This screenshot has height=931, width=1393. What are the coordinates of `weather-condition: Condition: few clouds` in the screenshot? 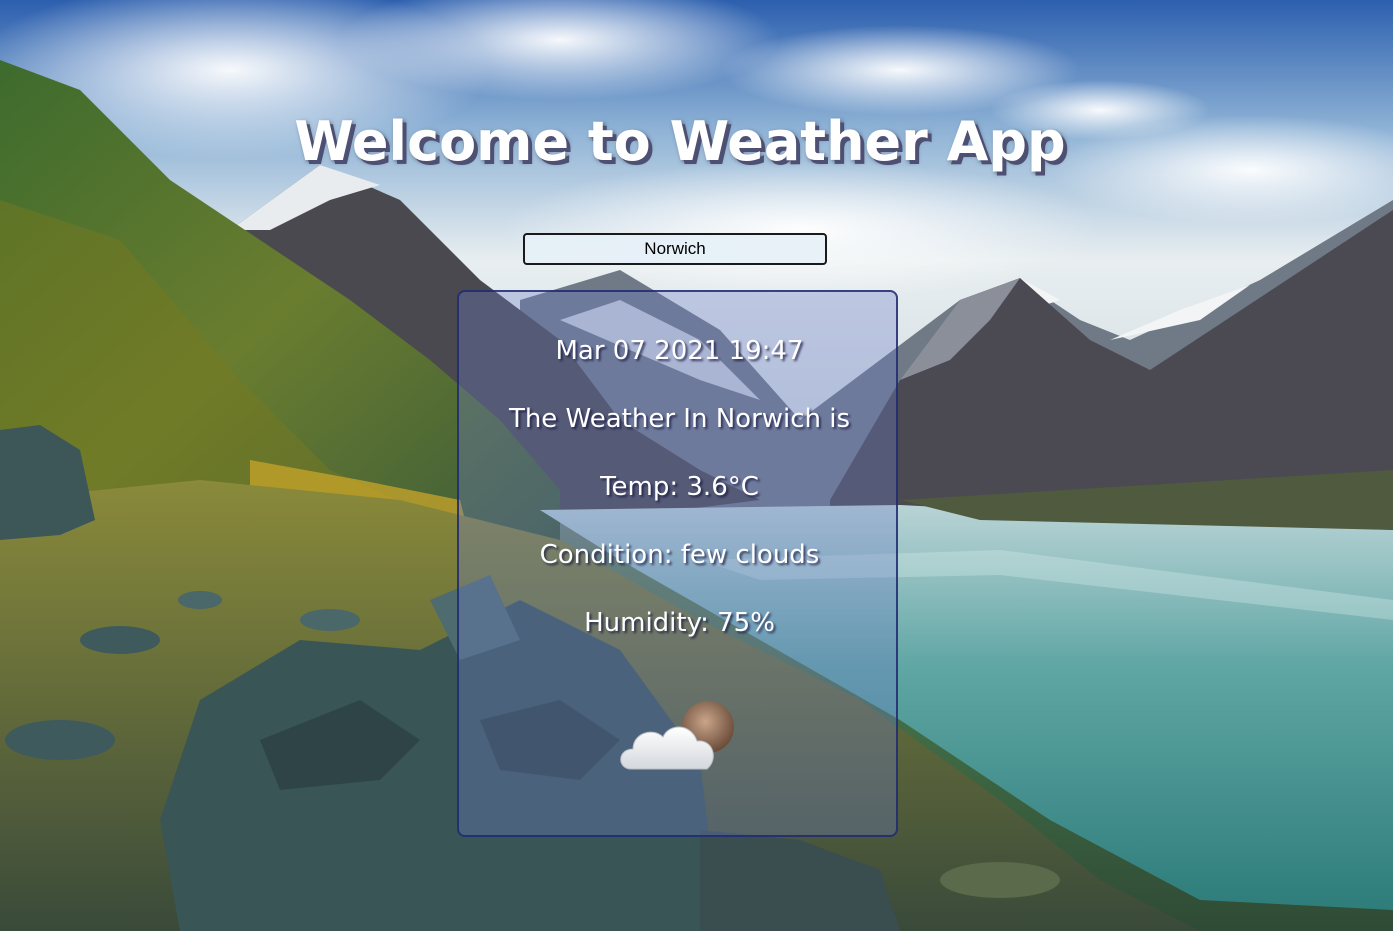 It's located at (679, 555).